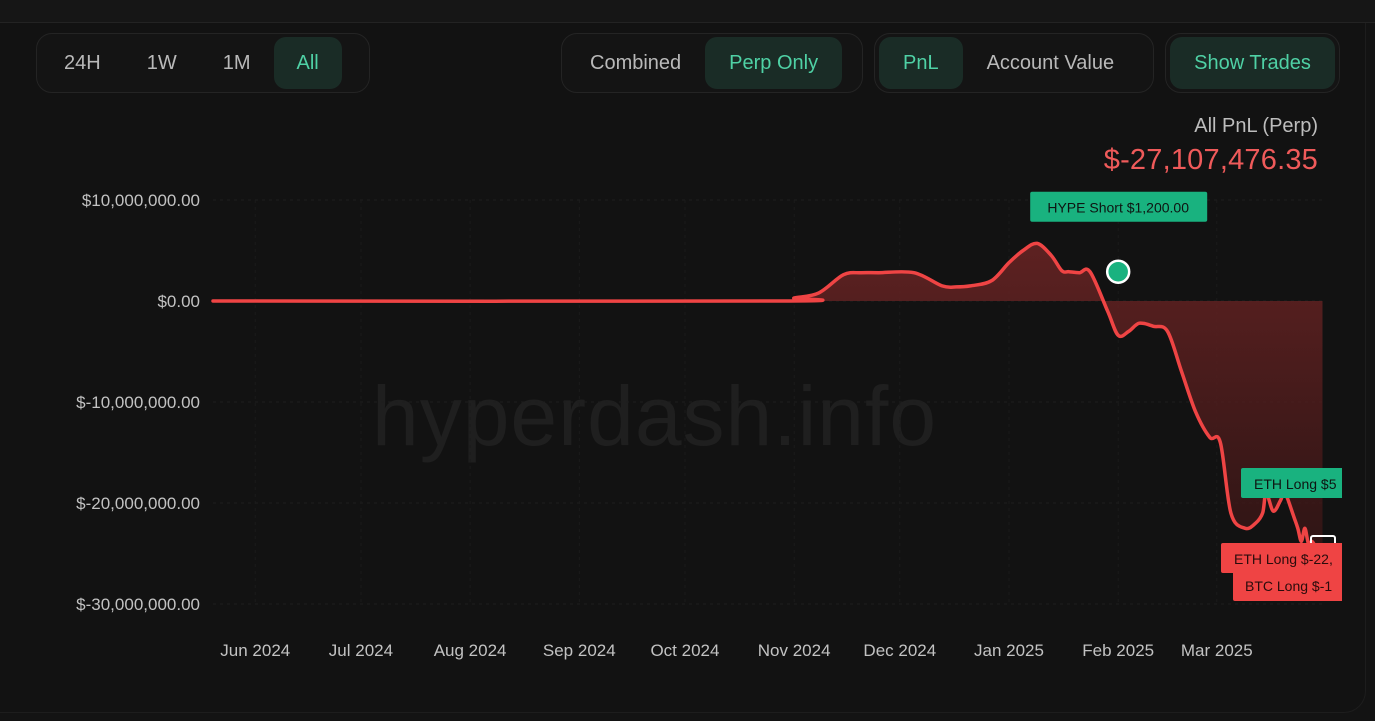 Image resolution: width=1375 pixels, height=721 pixels. I want to click on x-tick-label: Nov 2024, so click(794, 650).